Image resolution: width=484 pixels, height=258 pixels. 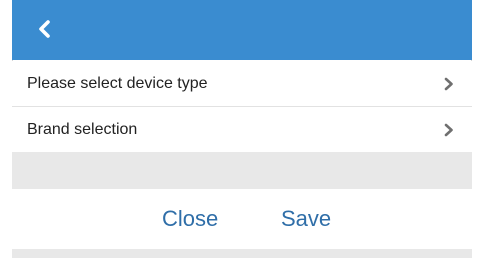 What do you see at coordinates (117, 83) in the screenshot?
I see `device-type-label: Please select device type` at bounding box center [117, 83].